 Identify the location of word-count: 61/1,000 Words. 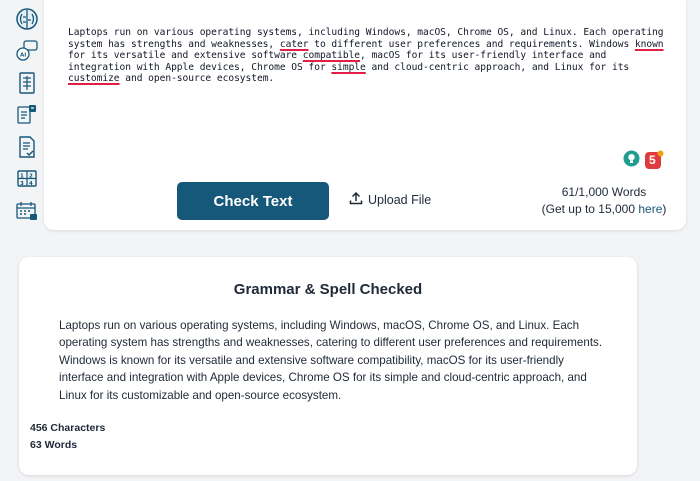
(604, 192).